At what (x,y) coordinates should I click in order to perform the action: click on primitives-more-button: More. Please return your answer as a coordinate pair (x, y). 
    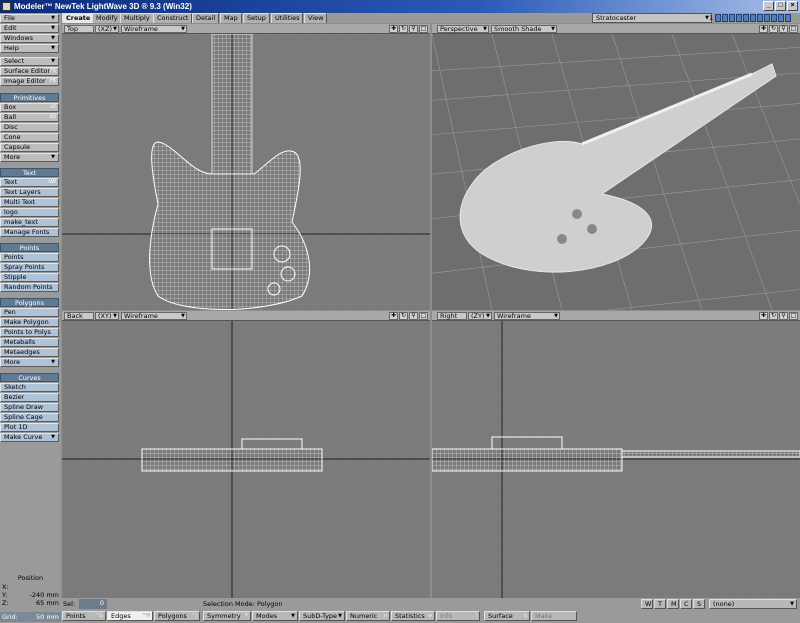
    Looking at the image, I should click on (29, 157).